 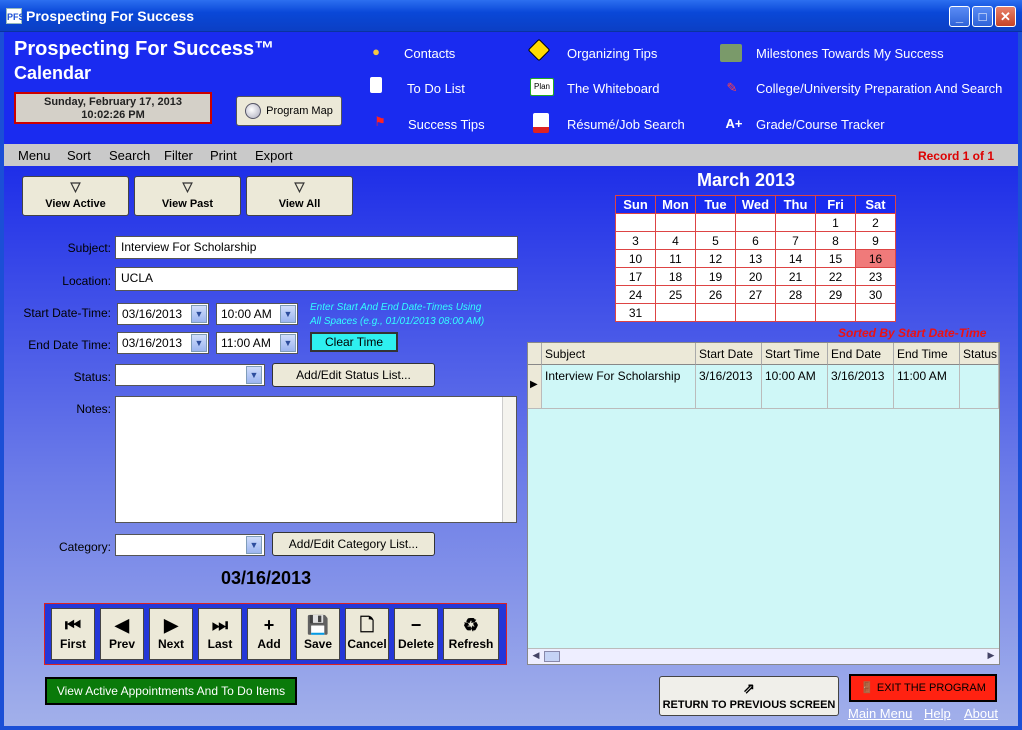 What do you see at coordinates (1005, 16) in the screenshot?
I see `close-button: ✕` at bounding box center [1005, 16].